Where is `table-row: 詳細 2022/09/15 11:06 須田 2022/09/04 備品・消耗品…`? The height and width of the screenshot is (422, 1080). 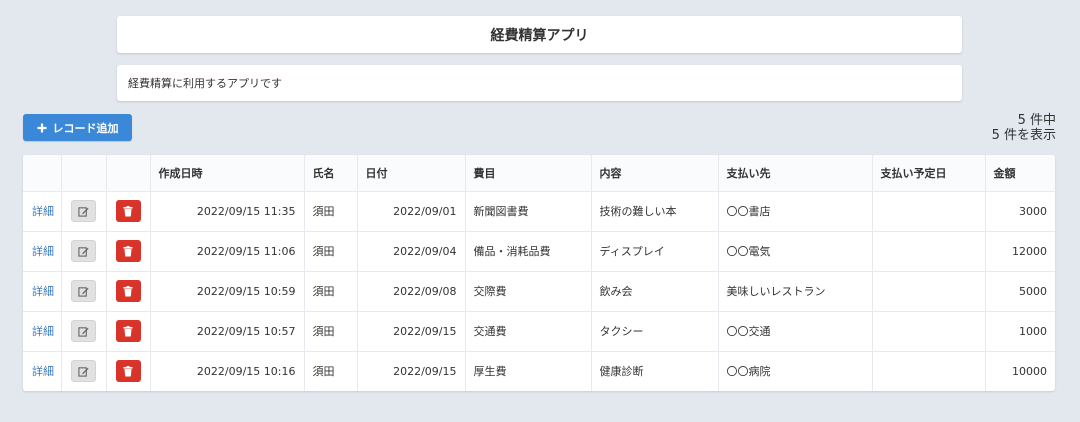 table-row: 詳細 2022/09/15 11:06 須田 2022/09/04 備品・消耗品… is located at coordinates (539, 251).